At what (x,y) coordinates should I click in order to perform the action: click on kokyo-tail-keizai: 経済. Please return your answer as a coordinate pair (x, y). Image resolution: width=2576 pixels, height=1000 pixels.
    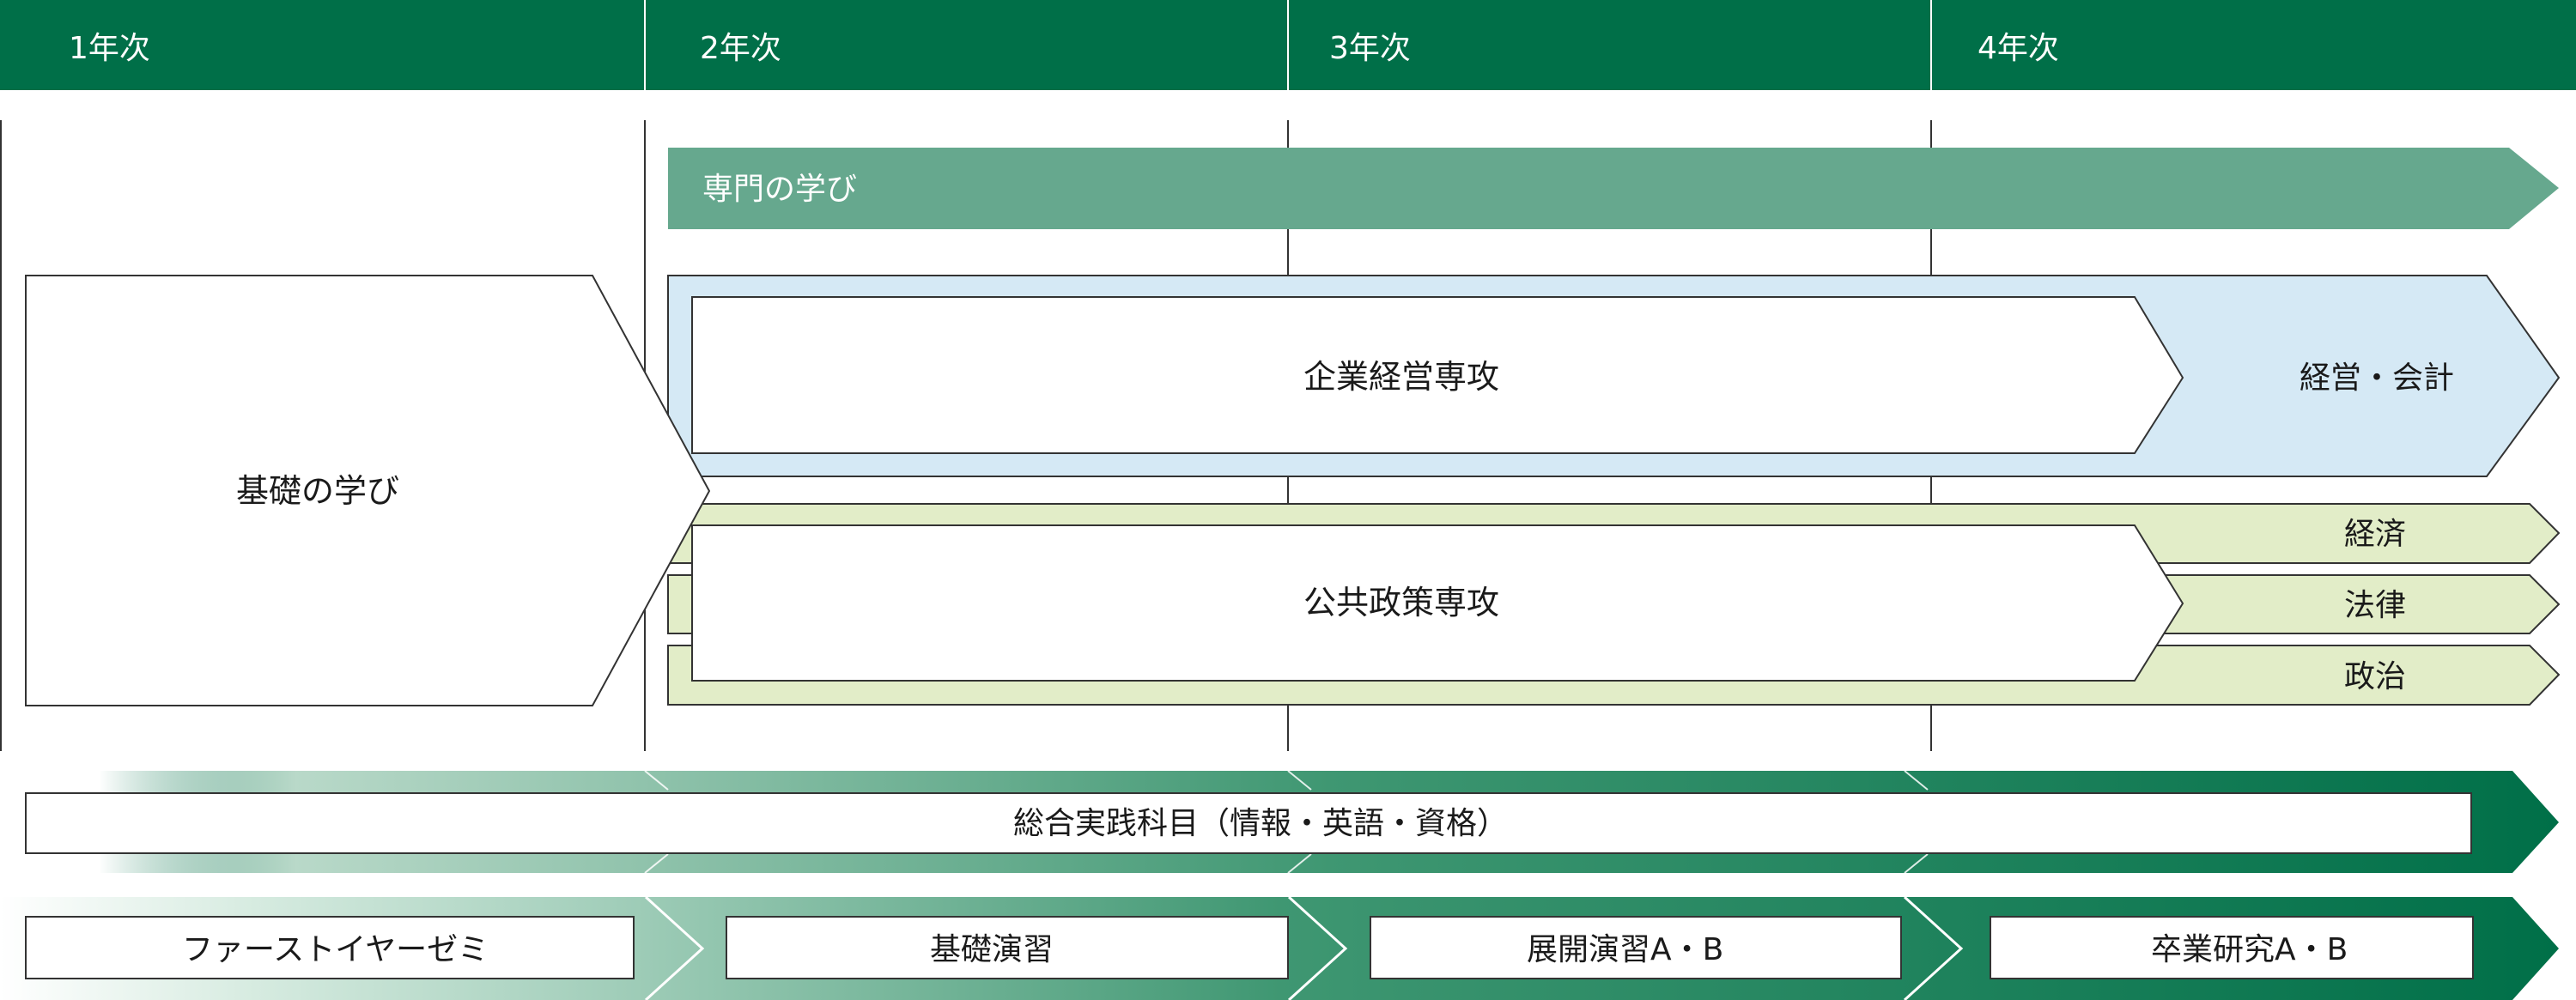
    Looking at the image, I should click on (2375, 534).